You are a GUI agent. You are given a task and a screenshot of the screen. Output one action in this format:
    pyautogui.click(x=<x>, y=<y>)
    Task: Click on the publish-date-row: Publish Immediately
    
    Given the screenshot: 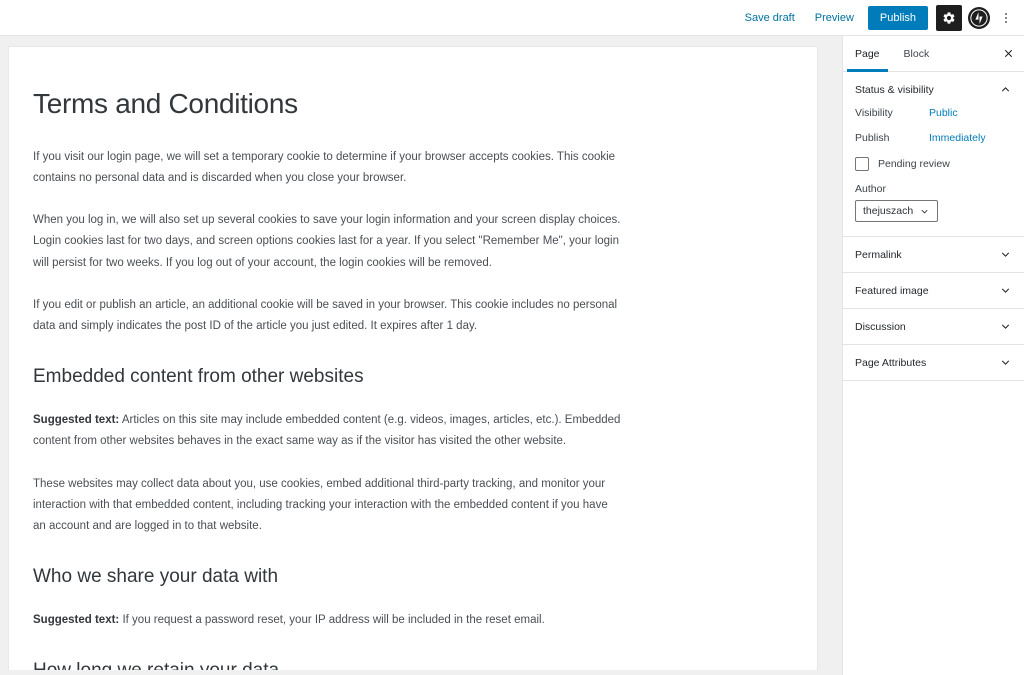 What is the action you would take?
    pyautogui.click(x=933, y=138)
    